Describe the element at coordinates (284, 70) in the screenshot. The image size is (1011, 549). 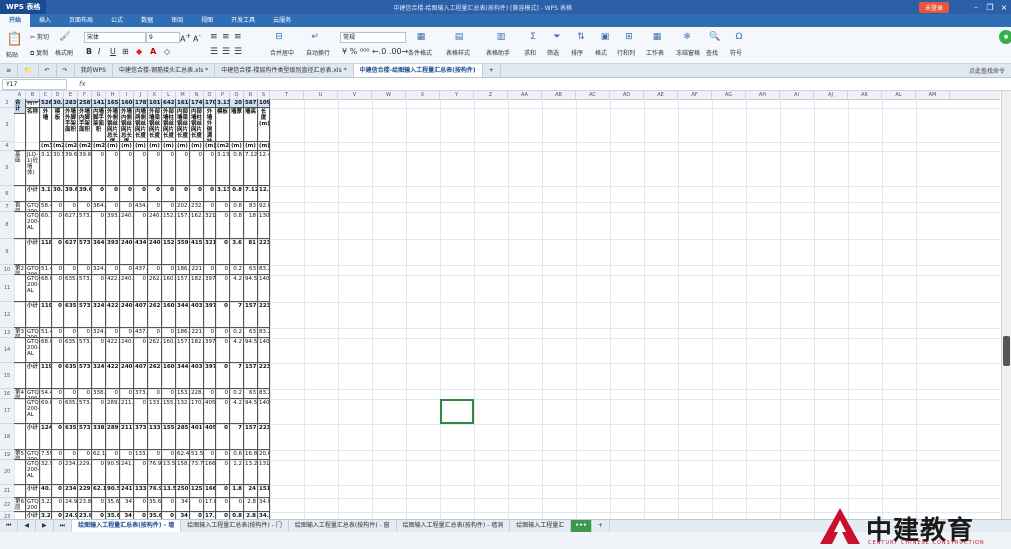
I see `file-tab: 中建信合楼-楼层构件类型级别直径汇总表.xls *` at that location.